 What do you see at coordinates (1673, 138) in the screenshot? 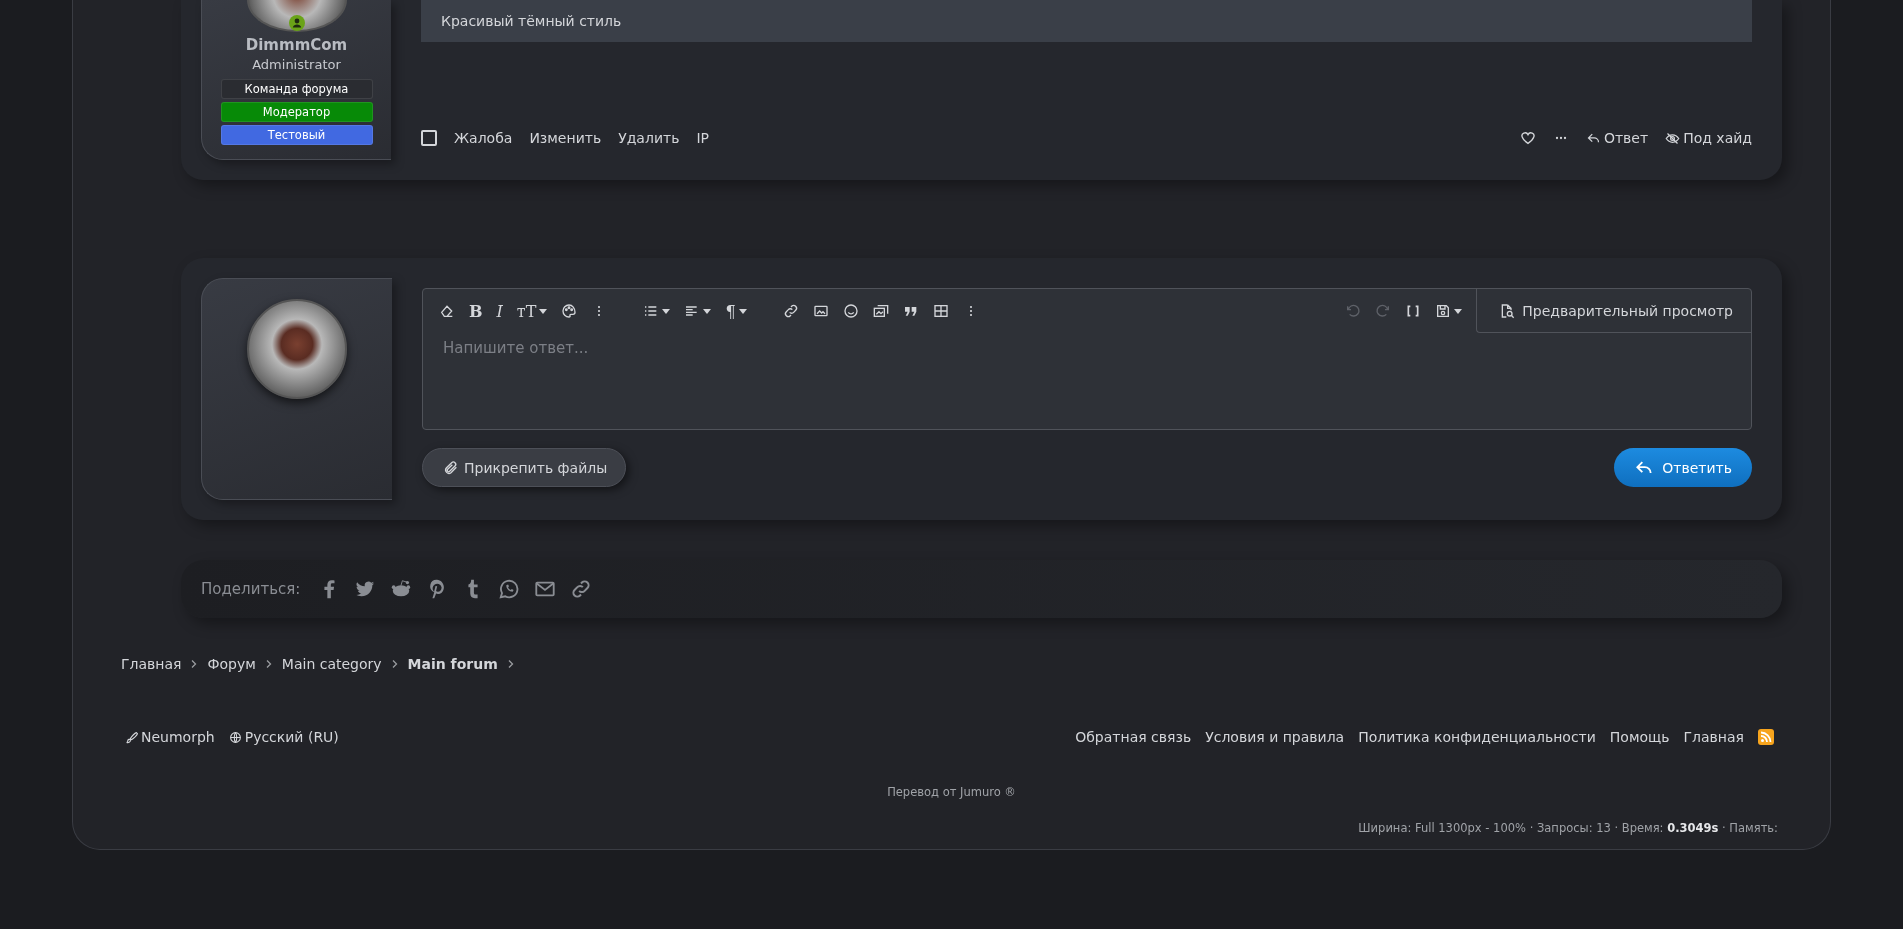
I see `eye-off-icon` at bounding box center [1673, 138].